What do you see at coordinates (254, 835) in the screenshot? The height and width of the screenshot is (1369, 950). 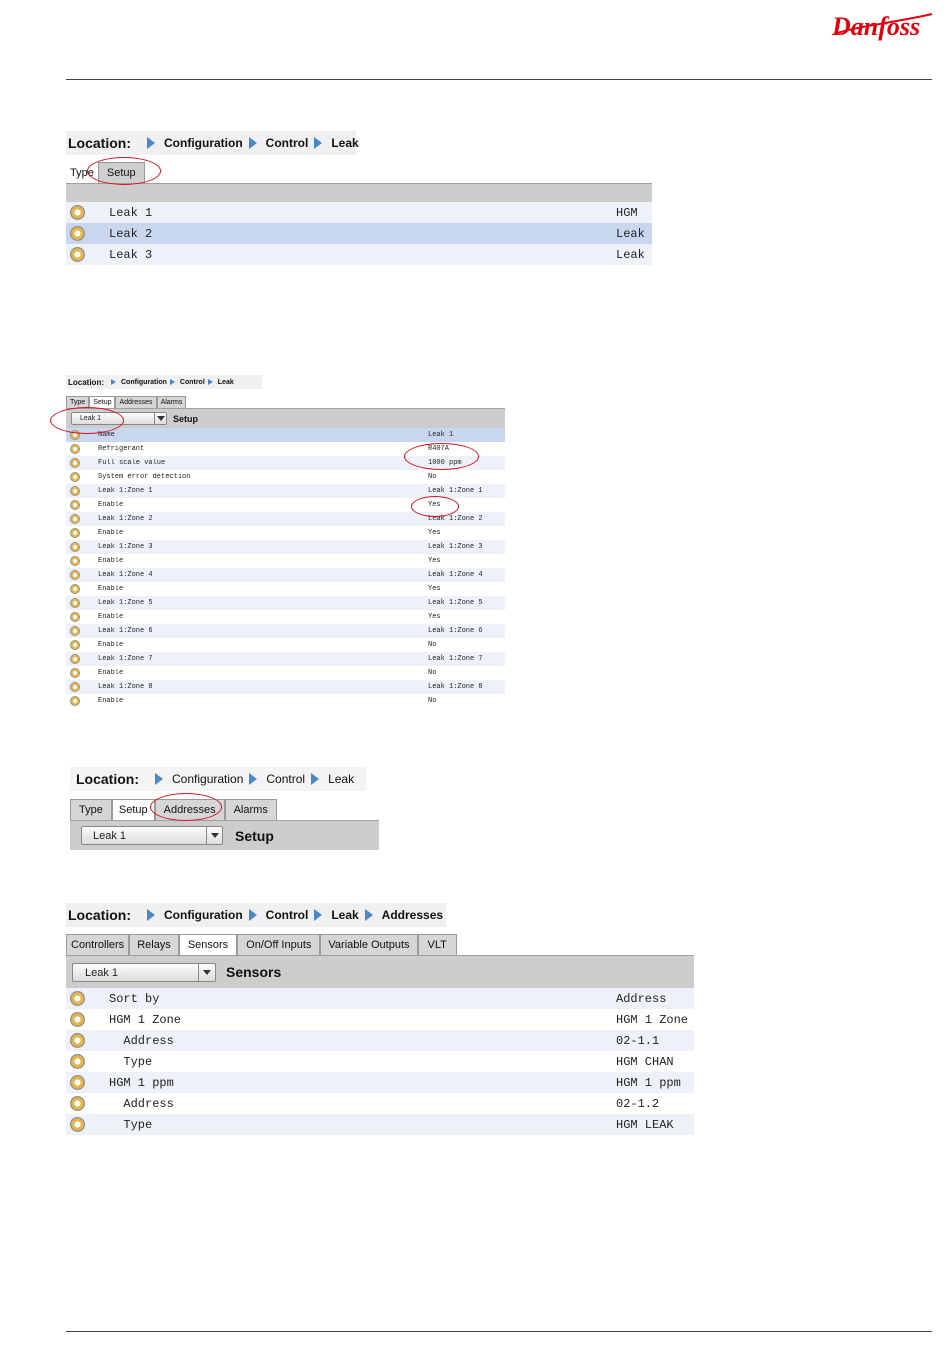 I see `header-title: Setup` at bounding box center [254, 835].